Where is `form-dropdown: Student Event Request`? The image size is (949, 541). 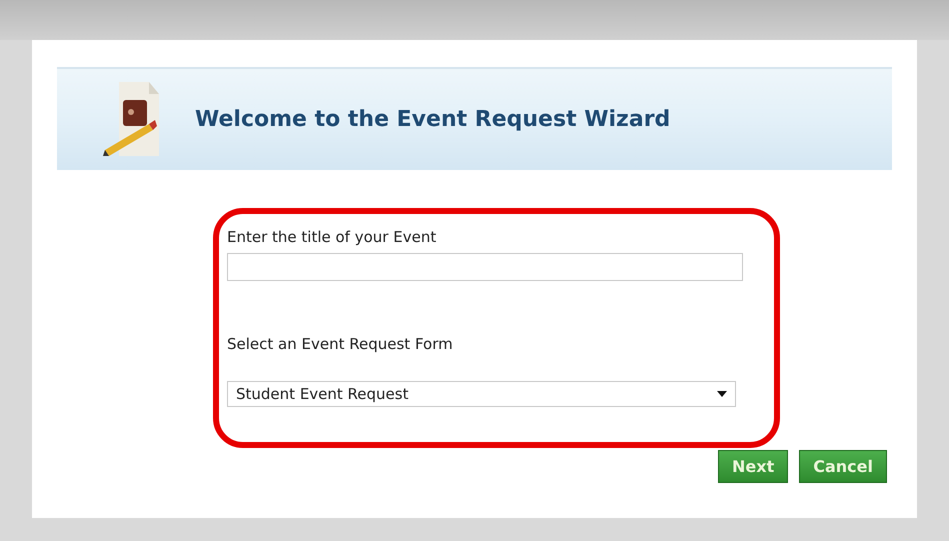
form-dropdown: Student Event Request is located at coordinates (481, 394).